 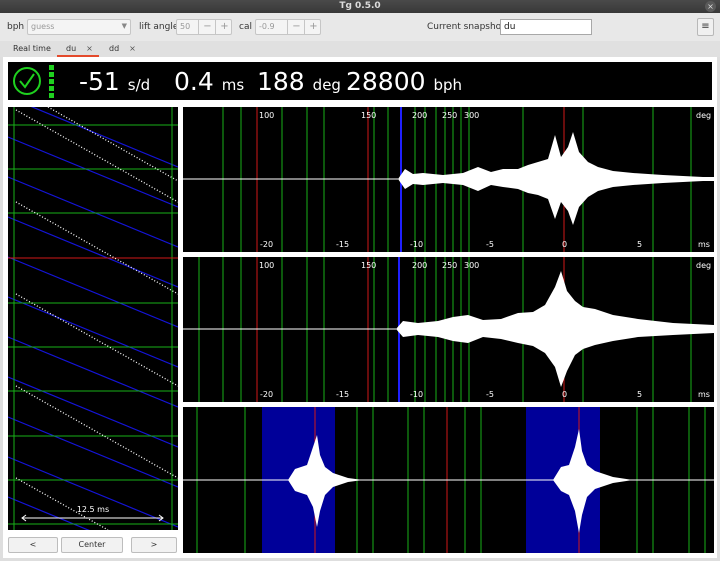 I want to click on cal-decrement-button: −, so click(x=296, y=27).